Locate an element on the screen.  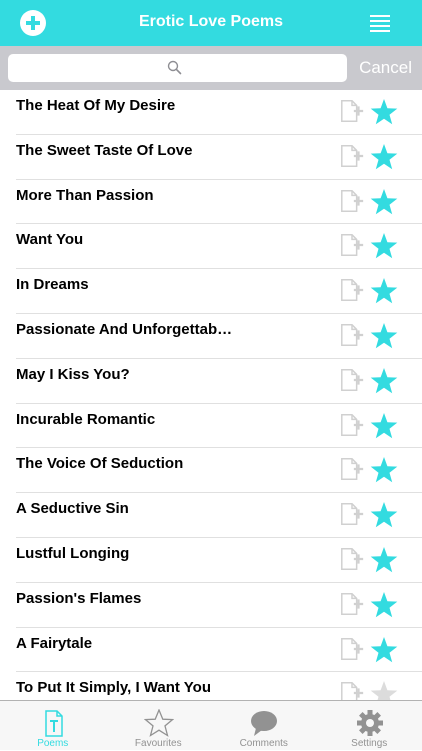
poem-title: Passion's Flames is located at coordinates (78, 598).